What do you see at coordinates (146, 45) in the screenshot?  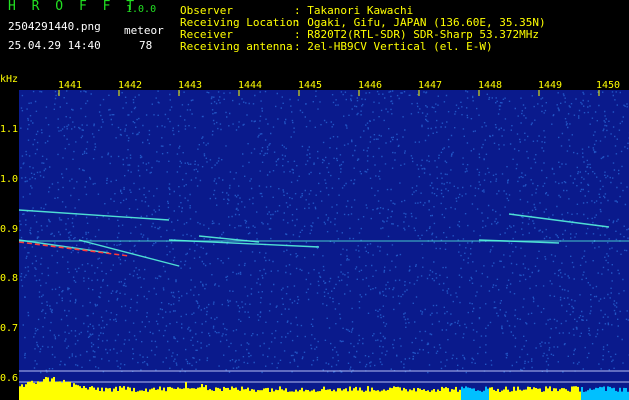 I see `meteor-count: 78` at bounding box center [146, 45].